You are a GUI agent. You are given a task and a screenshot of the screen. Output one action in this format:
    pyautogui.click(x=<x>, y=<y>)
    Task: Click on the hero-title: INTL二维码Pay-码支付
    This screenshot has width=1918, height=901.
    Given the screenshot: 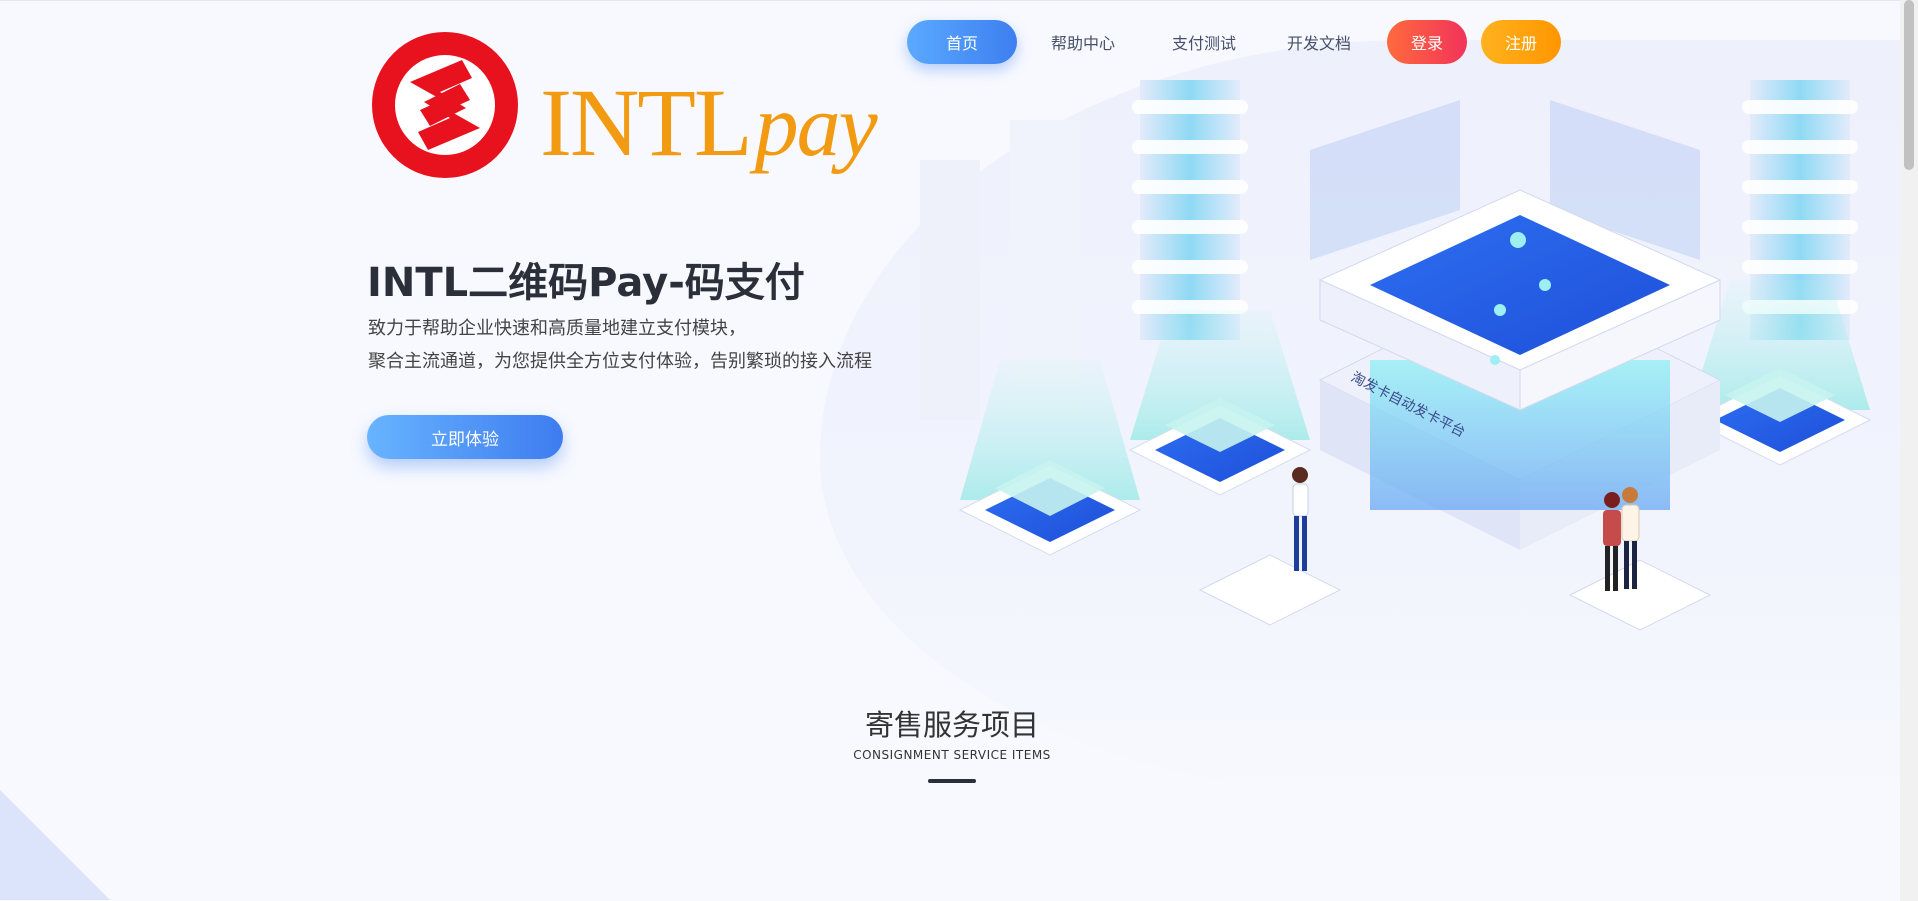 What is the action you would take?
    pyautogui.click(x=586, y=283)
    